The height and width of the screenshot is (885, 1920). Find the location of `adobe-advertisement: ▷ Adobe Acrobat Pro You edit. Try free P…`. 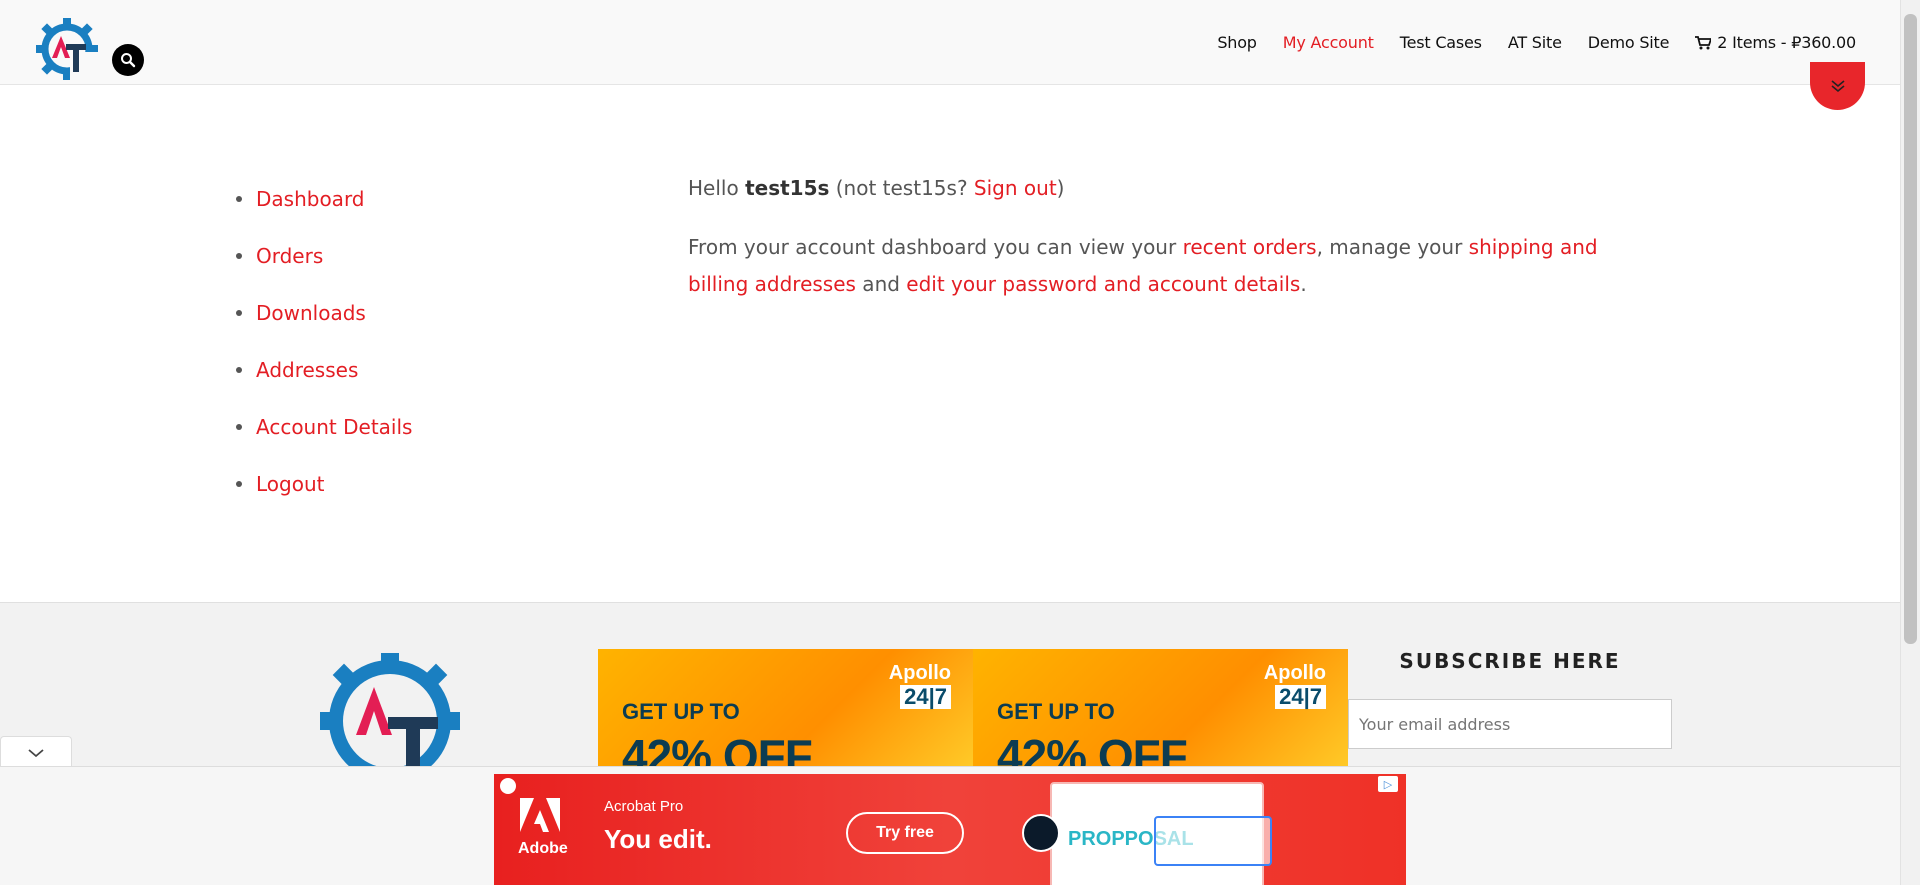

adobe-advertisement: ▷ Adobe Acrobat Pro You edit. Try free P… is located at coordinates (950, 829).